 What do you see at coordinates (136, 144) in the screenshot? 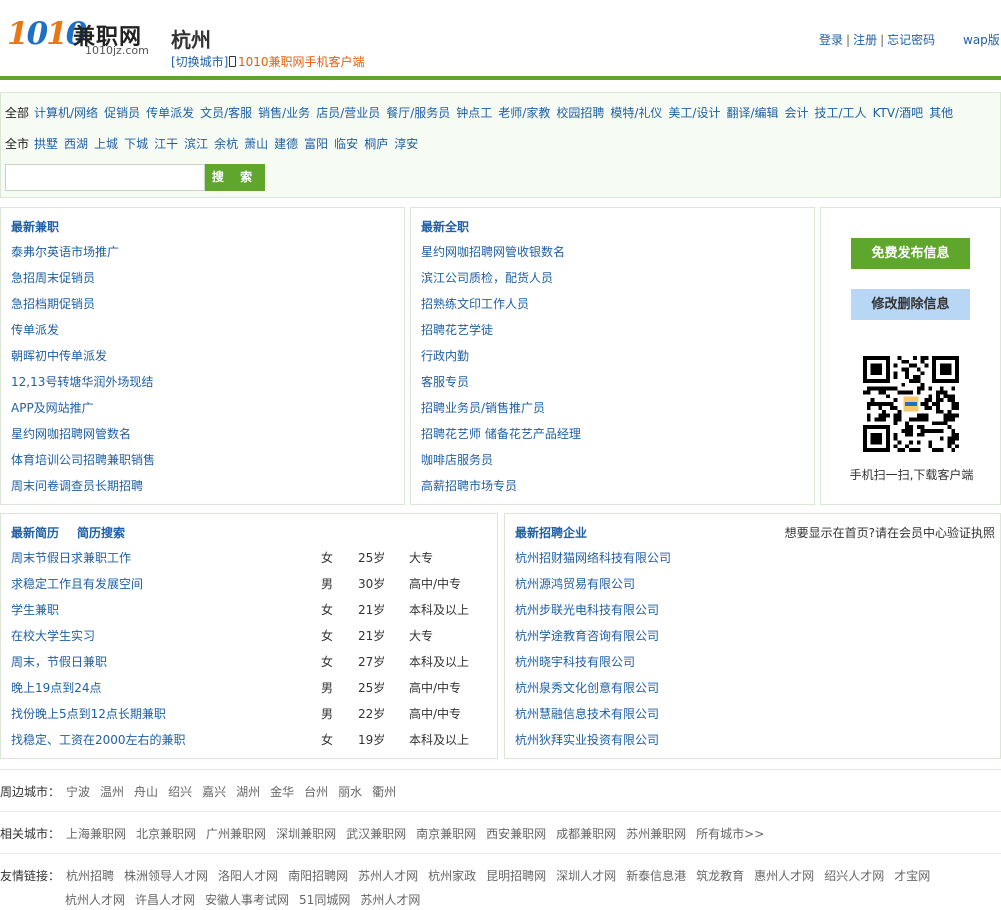
I see `area-link: 下城` at bounding box center [136, 144].